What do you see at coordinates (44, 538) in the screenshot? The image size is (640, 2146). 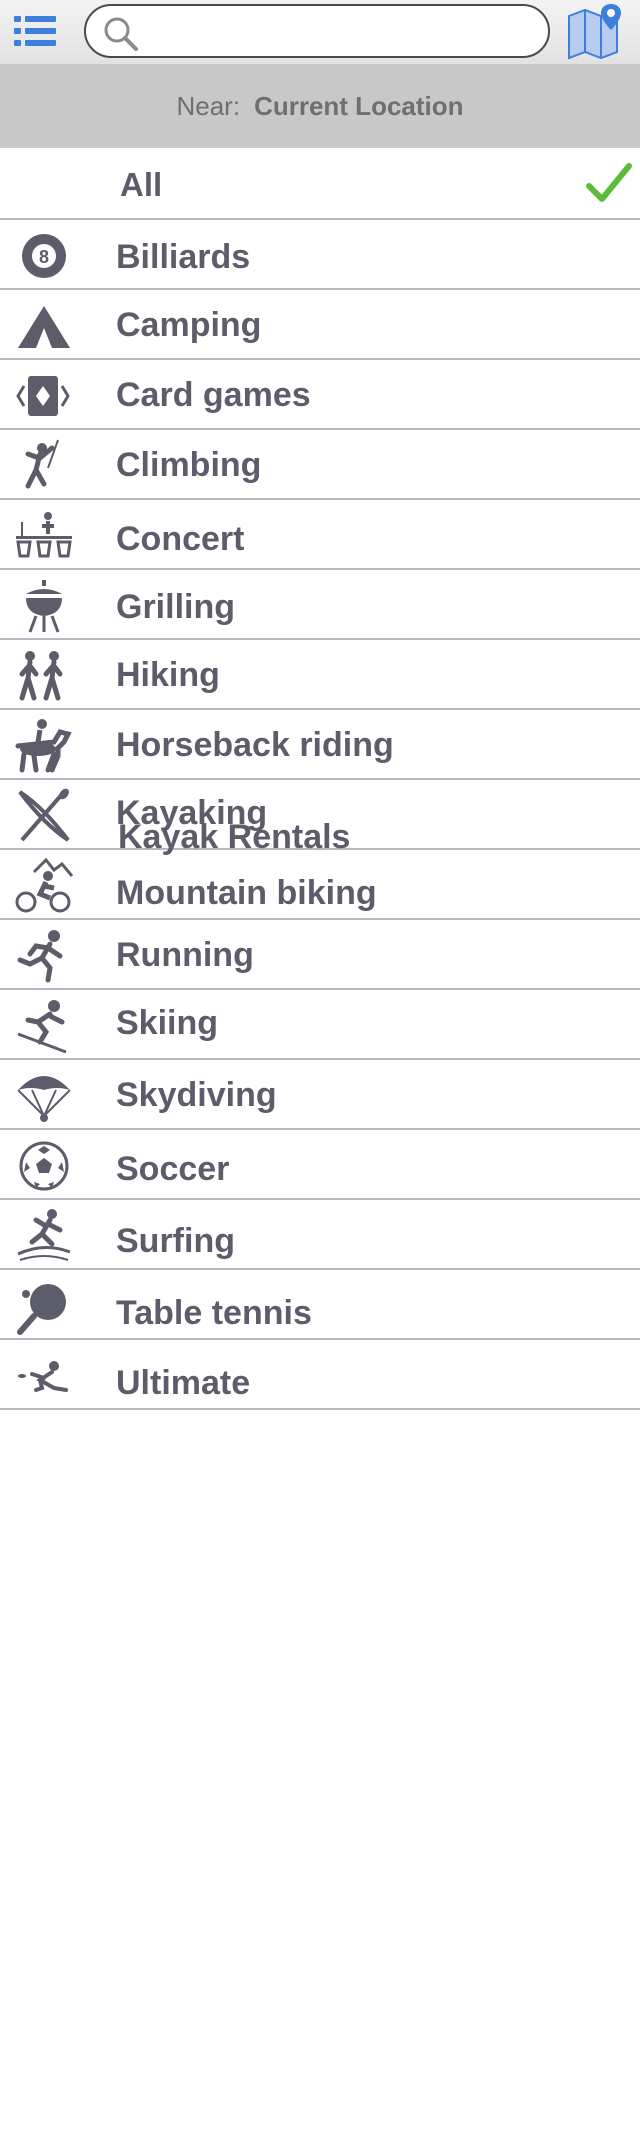 I see `concert-stage-icon` at bounding box center [44, 538].